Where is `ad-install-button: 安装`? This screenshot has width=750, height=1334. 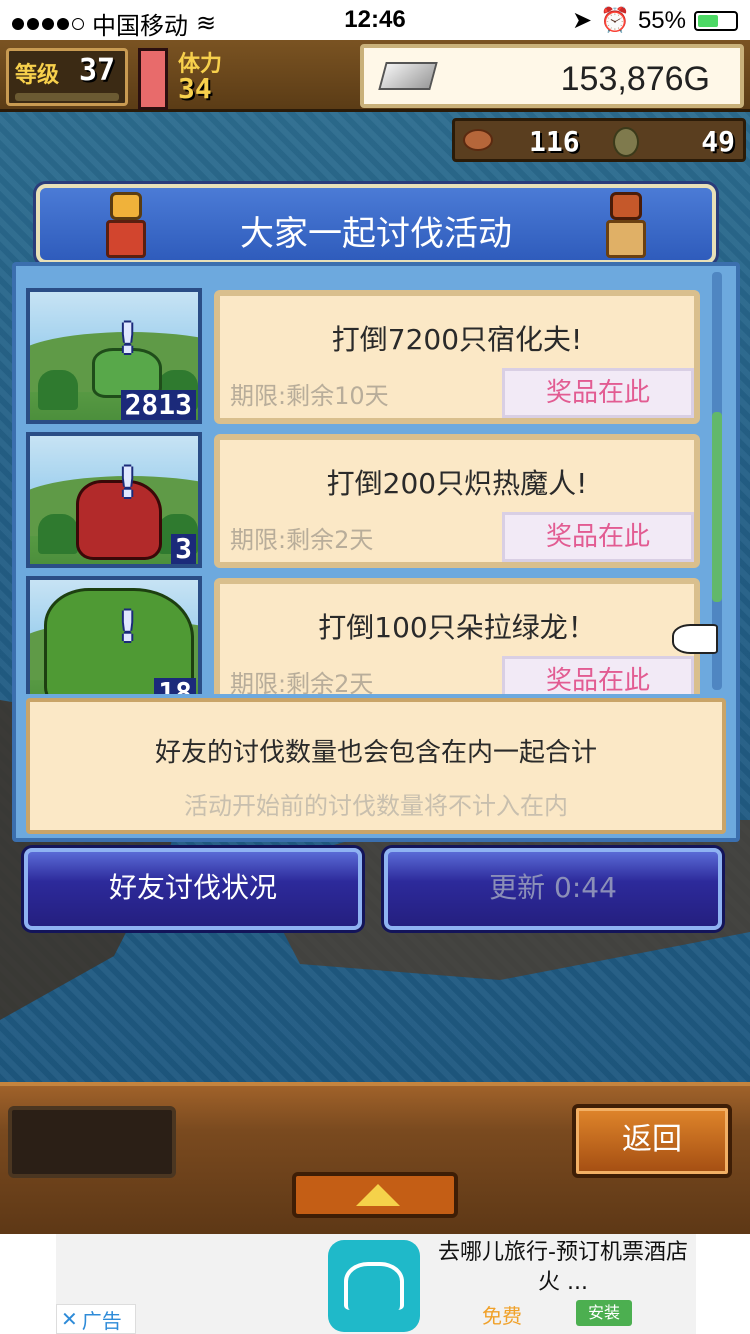
ad-install-button: 安装 is located at coordinates (604, 1313).